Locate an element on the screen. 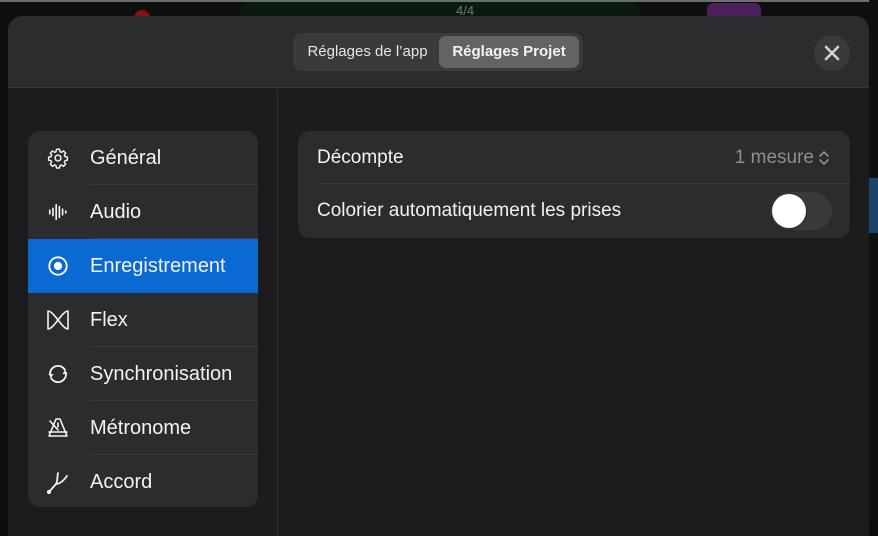  sidebar-item-label: Synchronisation is located at coordinates (161, 374).